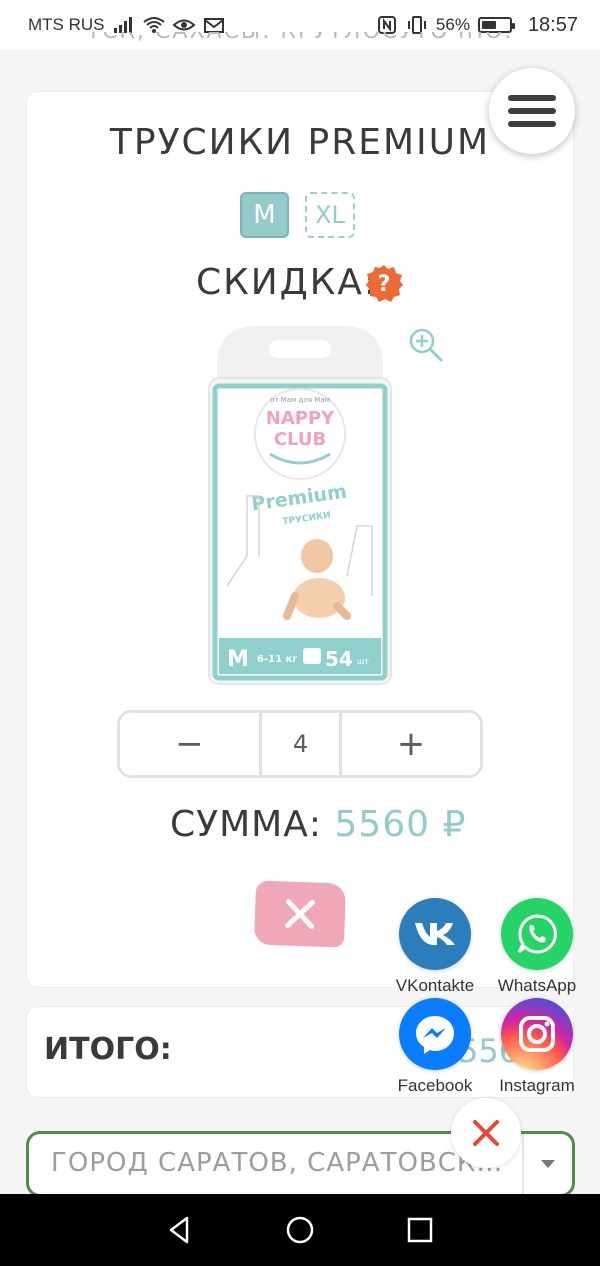  What do you see at coordinates (435, 985) in the screenshot?
I see `share-vkontakte-label: VKontakte` at bounding box center [435, 985].